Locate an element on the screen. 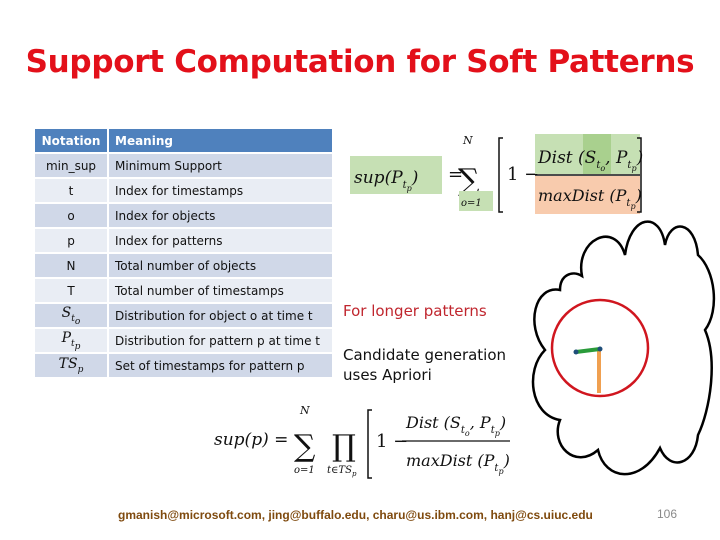  notation-cell: N is located at coordinates (72, 265).